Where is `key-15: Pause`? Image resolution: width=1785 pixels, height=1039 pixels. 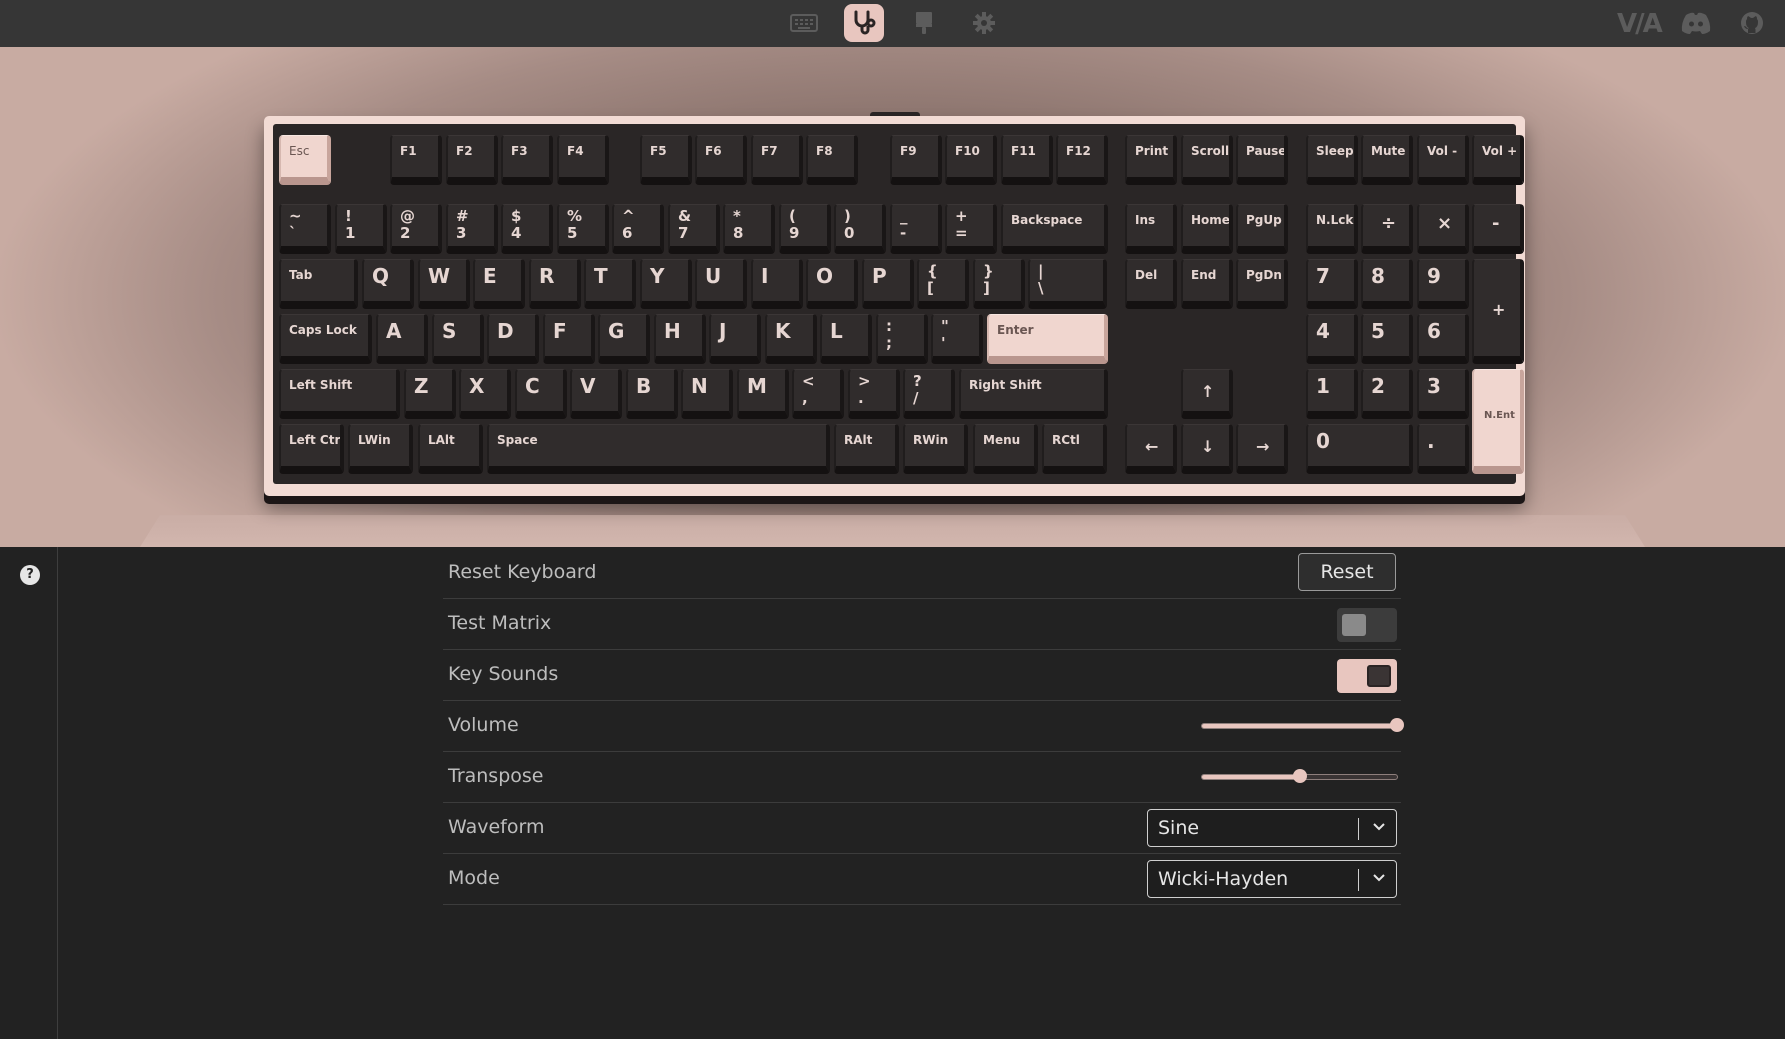 key-15: Pause is located at coordinates (1262, 160).